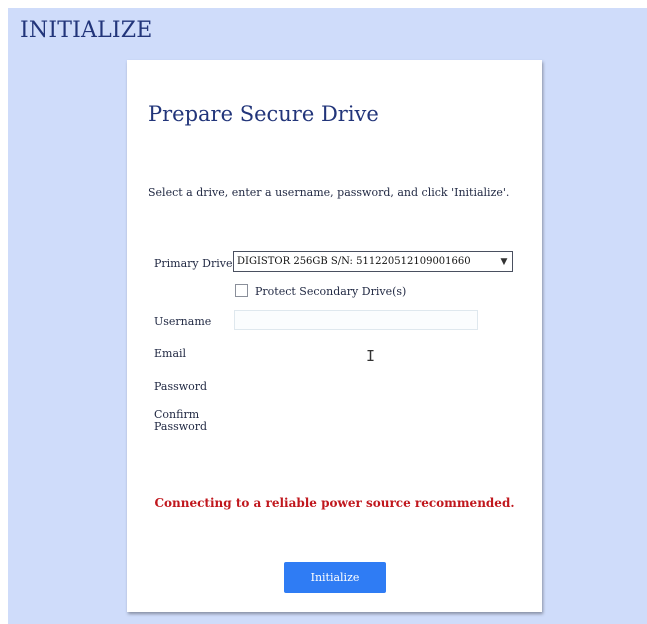  What do you see at coordinates (170, 353) in the screenshot?
I see `email-label: Email` at bounding box center [170, 353].